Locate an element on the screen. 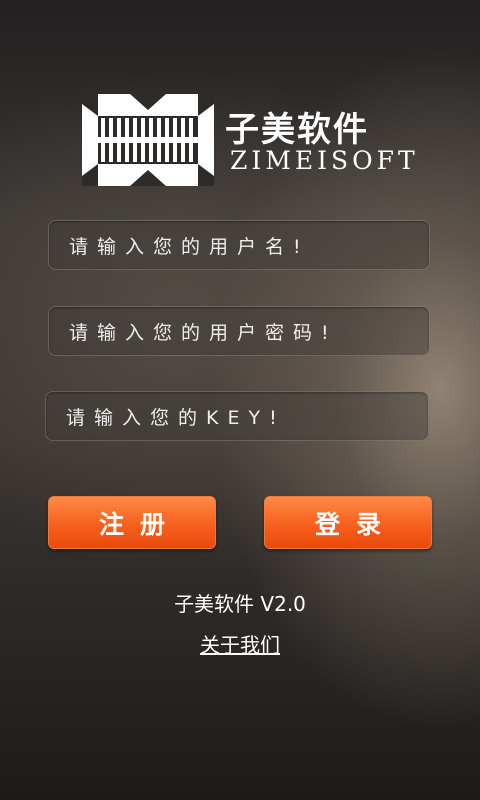 The width and height of the screenshot is (480, 800). zimeisoft-logo-icon is located at coordinates (148, 140).